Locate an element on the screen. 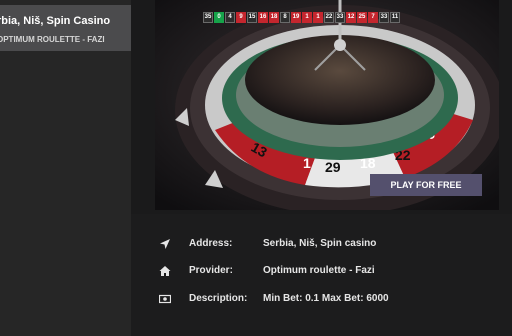 The width and height of the screenshot is (512, 336). description-label: Description: is located at coordinates (218, 298).